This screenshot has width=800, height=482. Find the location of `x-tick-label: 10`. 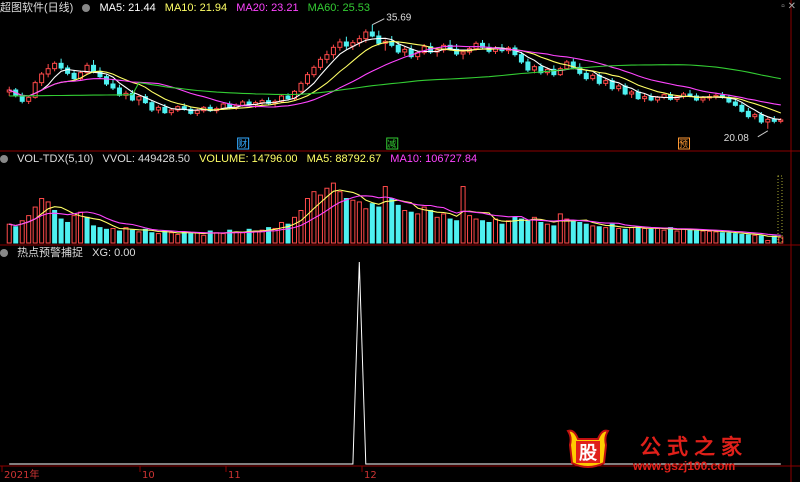

x-tick-label: 10 is located at coordinates (148, 475).